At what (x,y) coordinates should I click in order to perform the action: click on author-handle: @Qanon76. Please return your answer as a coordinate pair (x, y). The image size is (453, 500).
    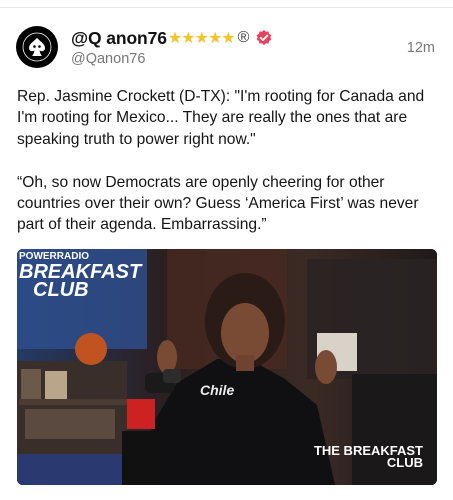
    Looking at the image, I should click on (108, 59).